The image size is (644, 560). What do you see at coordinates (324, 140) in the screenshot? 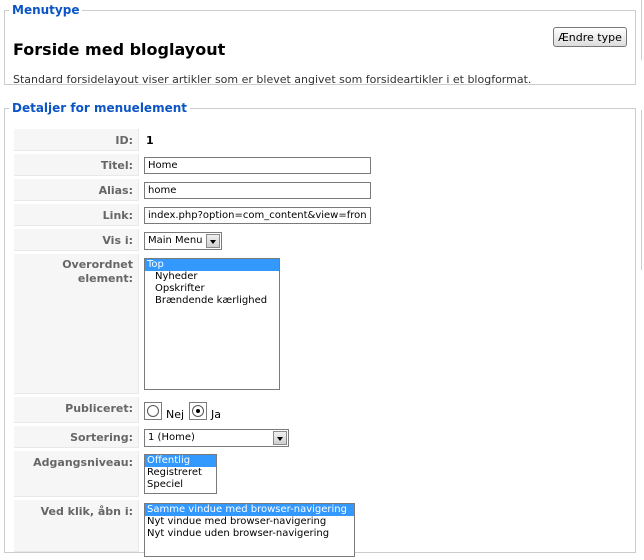
I see `row-id: ID: 1` at bounding box center [324, 140].